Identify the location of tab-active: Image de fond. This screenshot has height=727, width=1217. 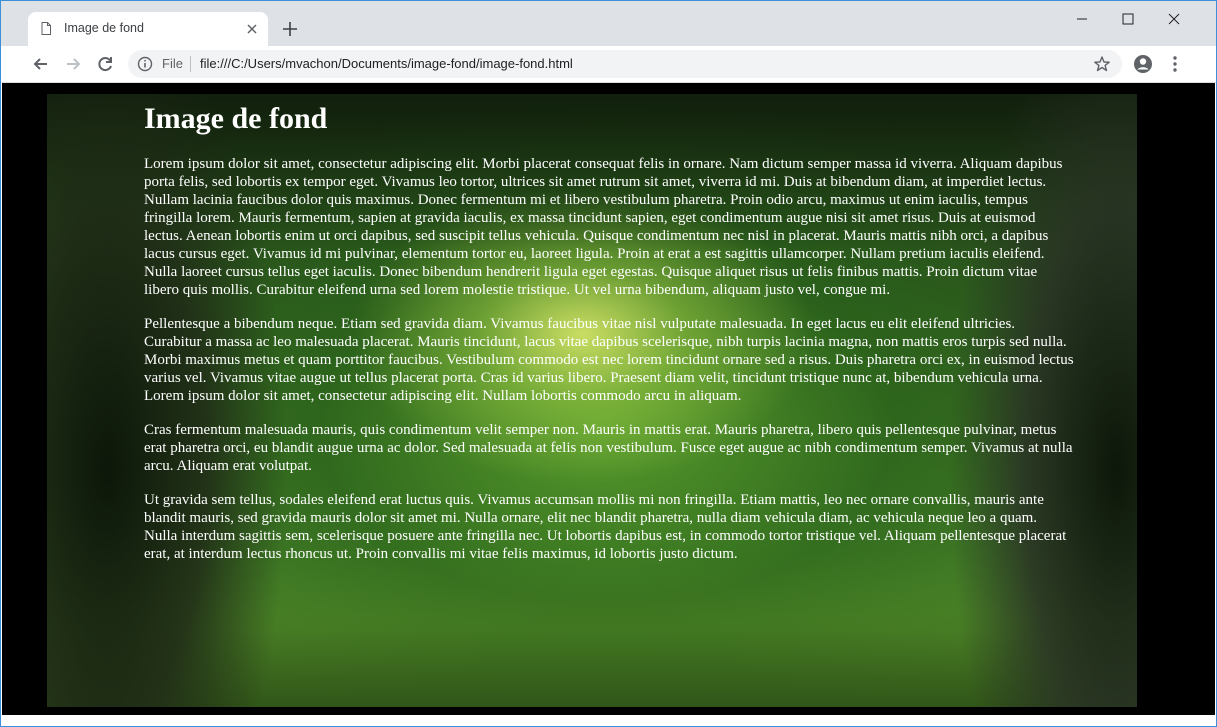
(148, 29).